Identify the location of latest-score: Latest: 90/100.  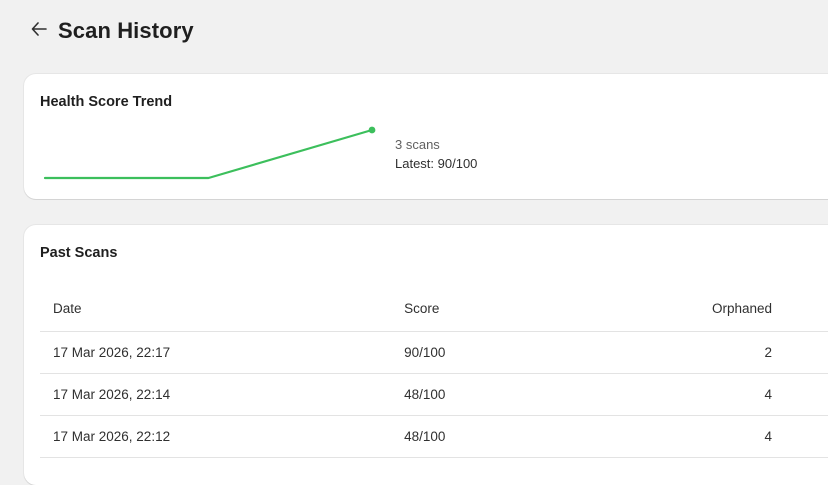
(436, 163).